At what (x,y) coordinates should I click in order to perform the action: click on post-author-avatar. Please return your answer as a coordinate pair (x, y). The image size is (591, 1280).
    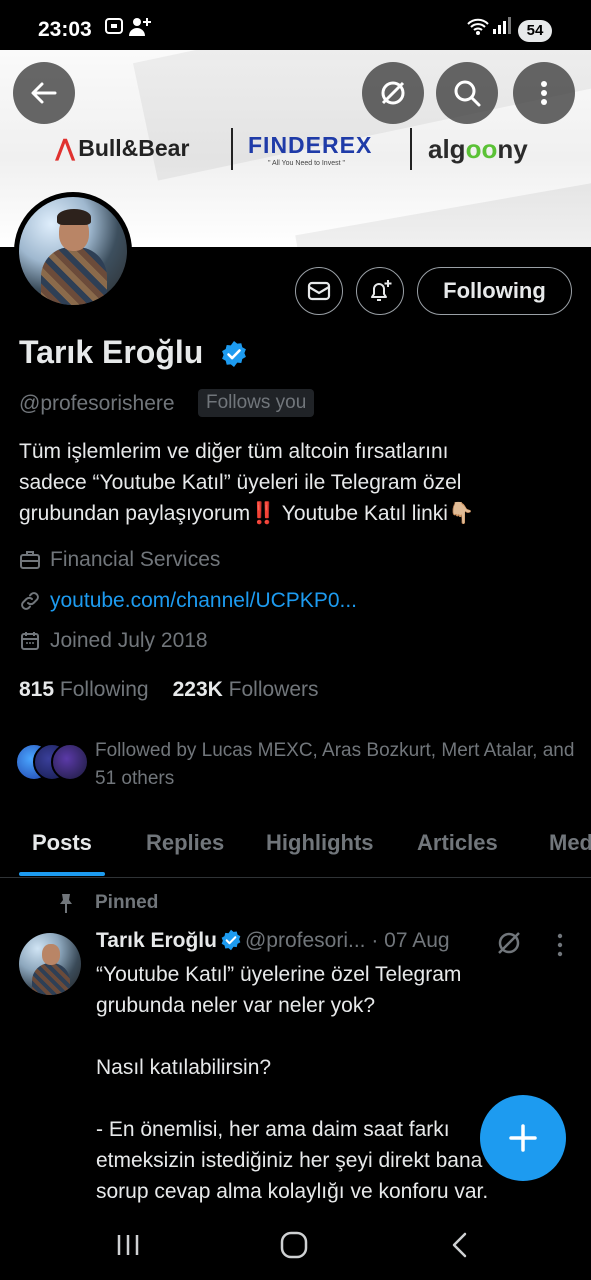
    Looking at the image, I should click on (50, 964).